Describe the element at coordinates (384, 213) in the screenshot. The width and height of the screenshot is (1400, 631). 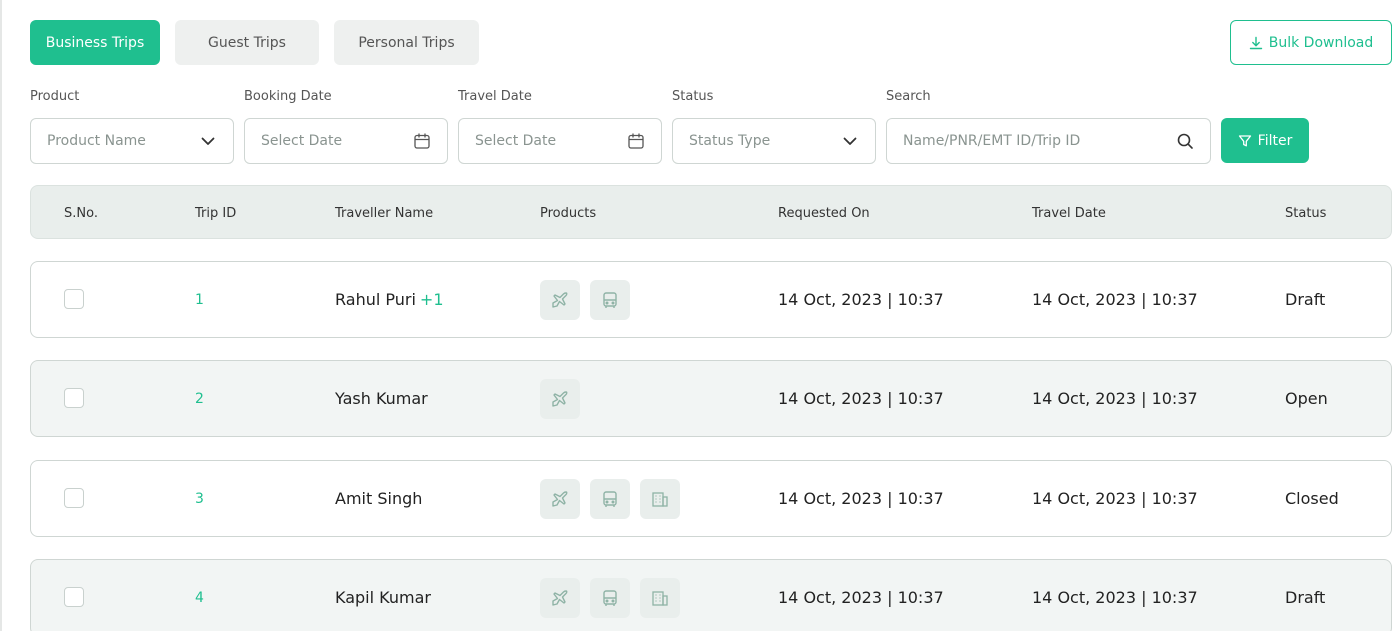
I see `column-header-traveller-name: Traveller Name` at that location.